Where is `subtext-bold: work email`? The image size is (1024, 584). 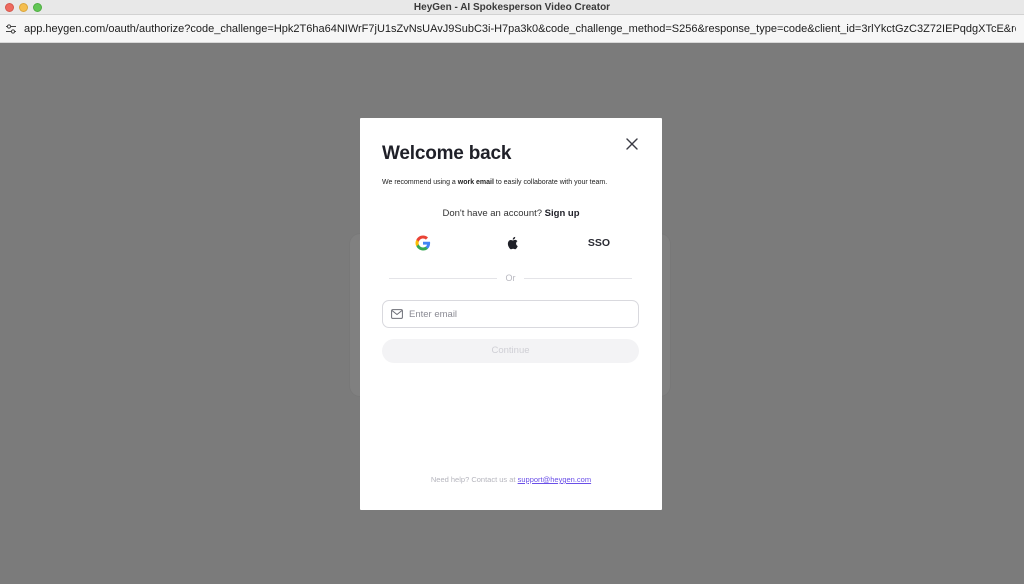
subtext-bold: work email is located at coordinates (475, 182).